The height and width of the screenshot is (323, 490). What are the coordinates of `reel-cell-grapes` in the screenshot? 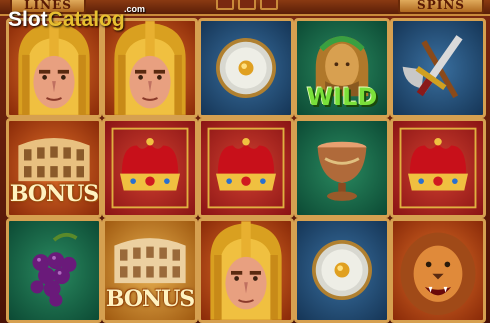 It's located at (54, 270).